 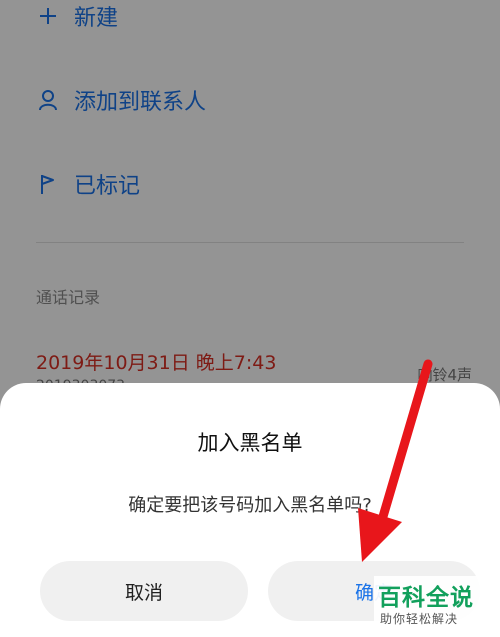 What do you see at coordinates (250, 443) in the screenshot?
I see `dialog-title: 加入黑名单` at bounding box center [250, 443].